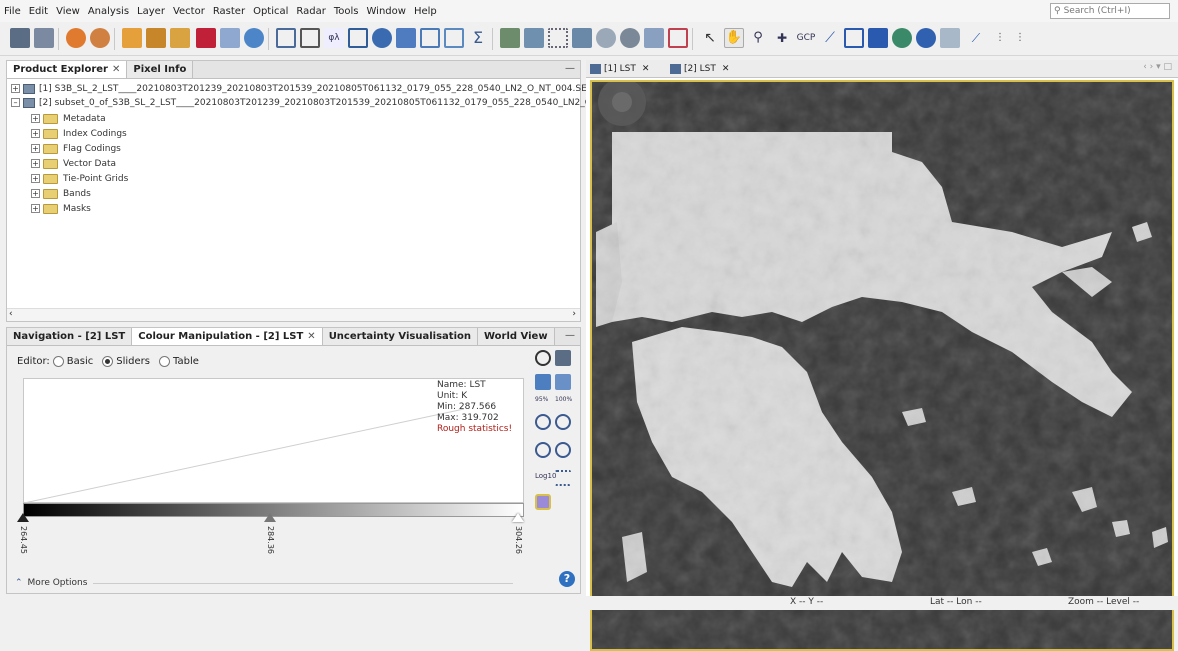  What do you see at coordinates (710, 38) in the screenshot?
I see `select-tool-icon: ↖` at bounding box center [710, 38].